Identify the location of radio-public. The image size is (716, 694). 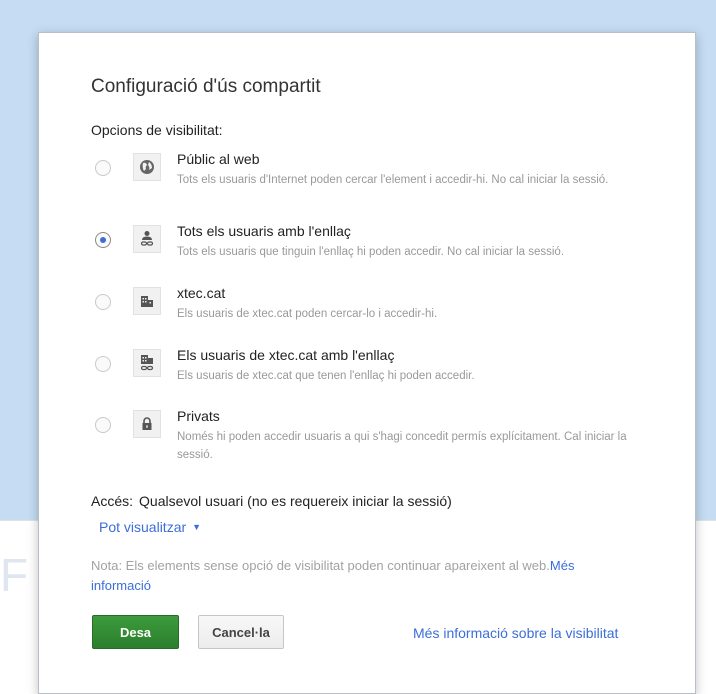
(103, 168).